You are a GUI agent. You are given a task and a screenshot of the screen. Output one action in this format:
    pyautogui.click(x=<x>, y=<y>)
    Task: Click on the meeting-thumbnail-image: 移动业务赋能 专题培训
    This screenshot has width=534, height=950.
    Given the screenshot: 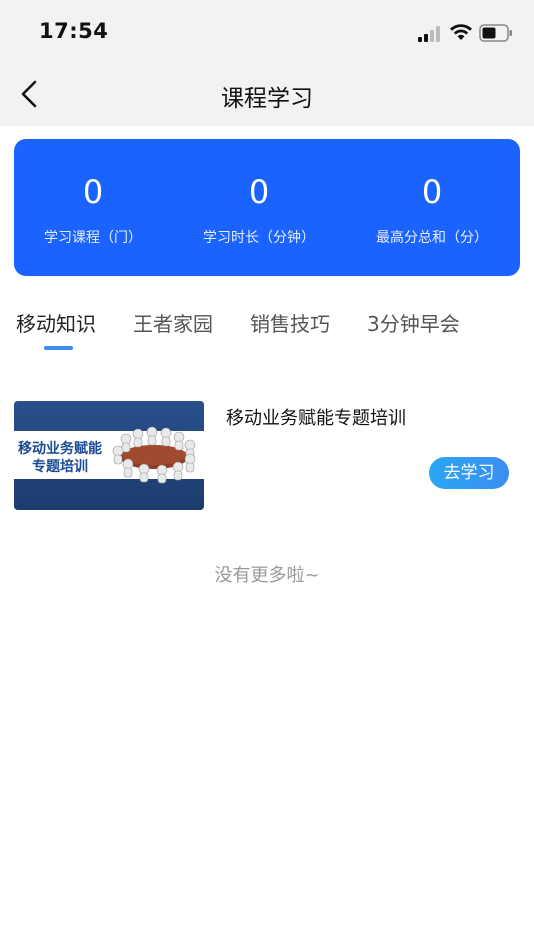 What is the action you would take?
    pyautogui.click(x=109, y=455)
    